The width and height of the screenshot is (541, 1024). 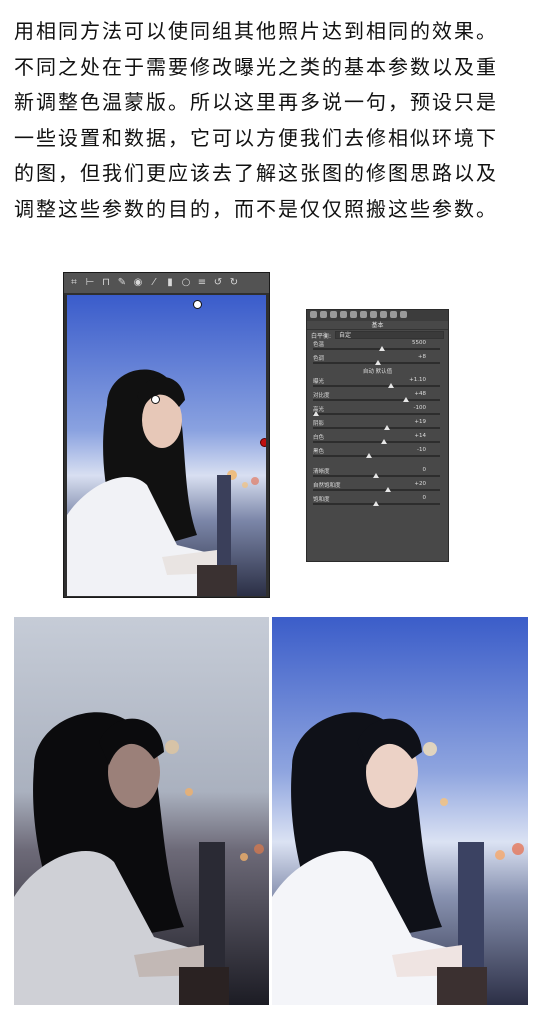 I want to click on slider-row: 高光 -100, so click(x=377, y=412).